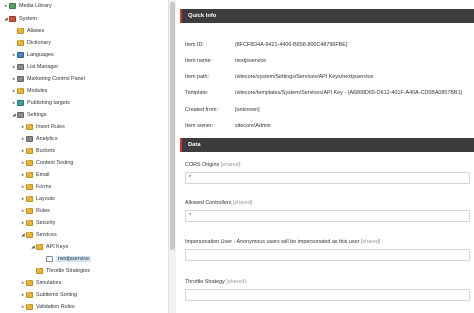 This screenshot has width=474, height=313. What do you see at coordinates (228, 126) in the screenshot?
I see `quick-info-row: Item owner: sitecore\Admin` at bounding box center [228, 126].